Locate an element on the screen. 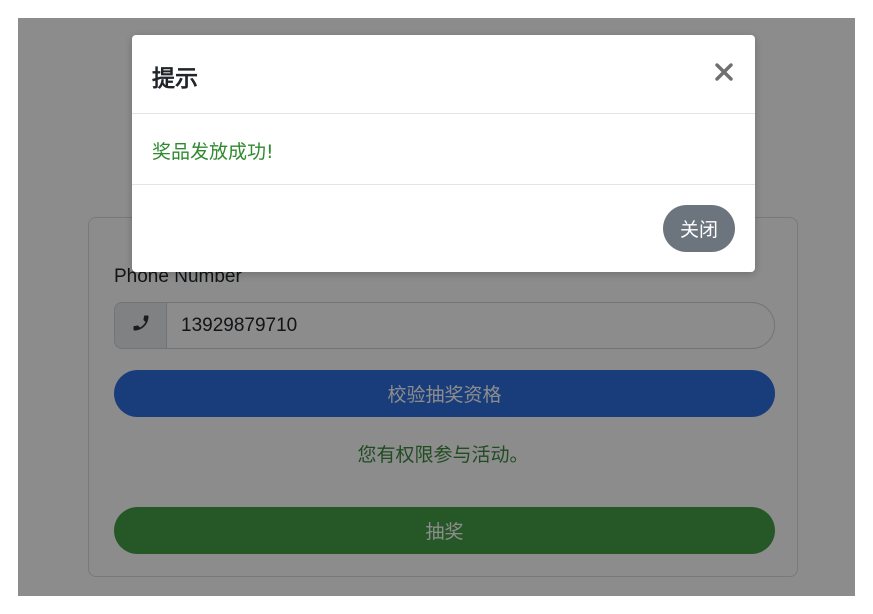 The image size is (873, 614). modal-title: 提示 is located at coordinates (175, 79).